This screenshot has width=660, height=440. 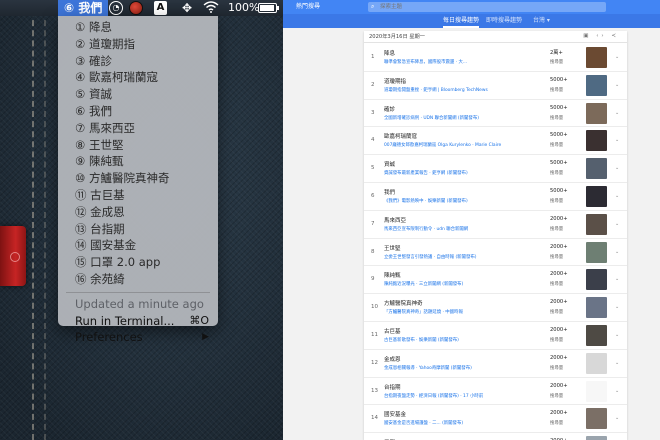 I want to click on trend-menu-item: ⑦ 馬來西亞, so click(x=138, y=128).